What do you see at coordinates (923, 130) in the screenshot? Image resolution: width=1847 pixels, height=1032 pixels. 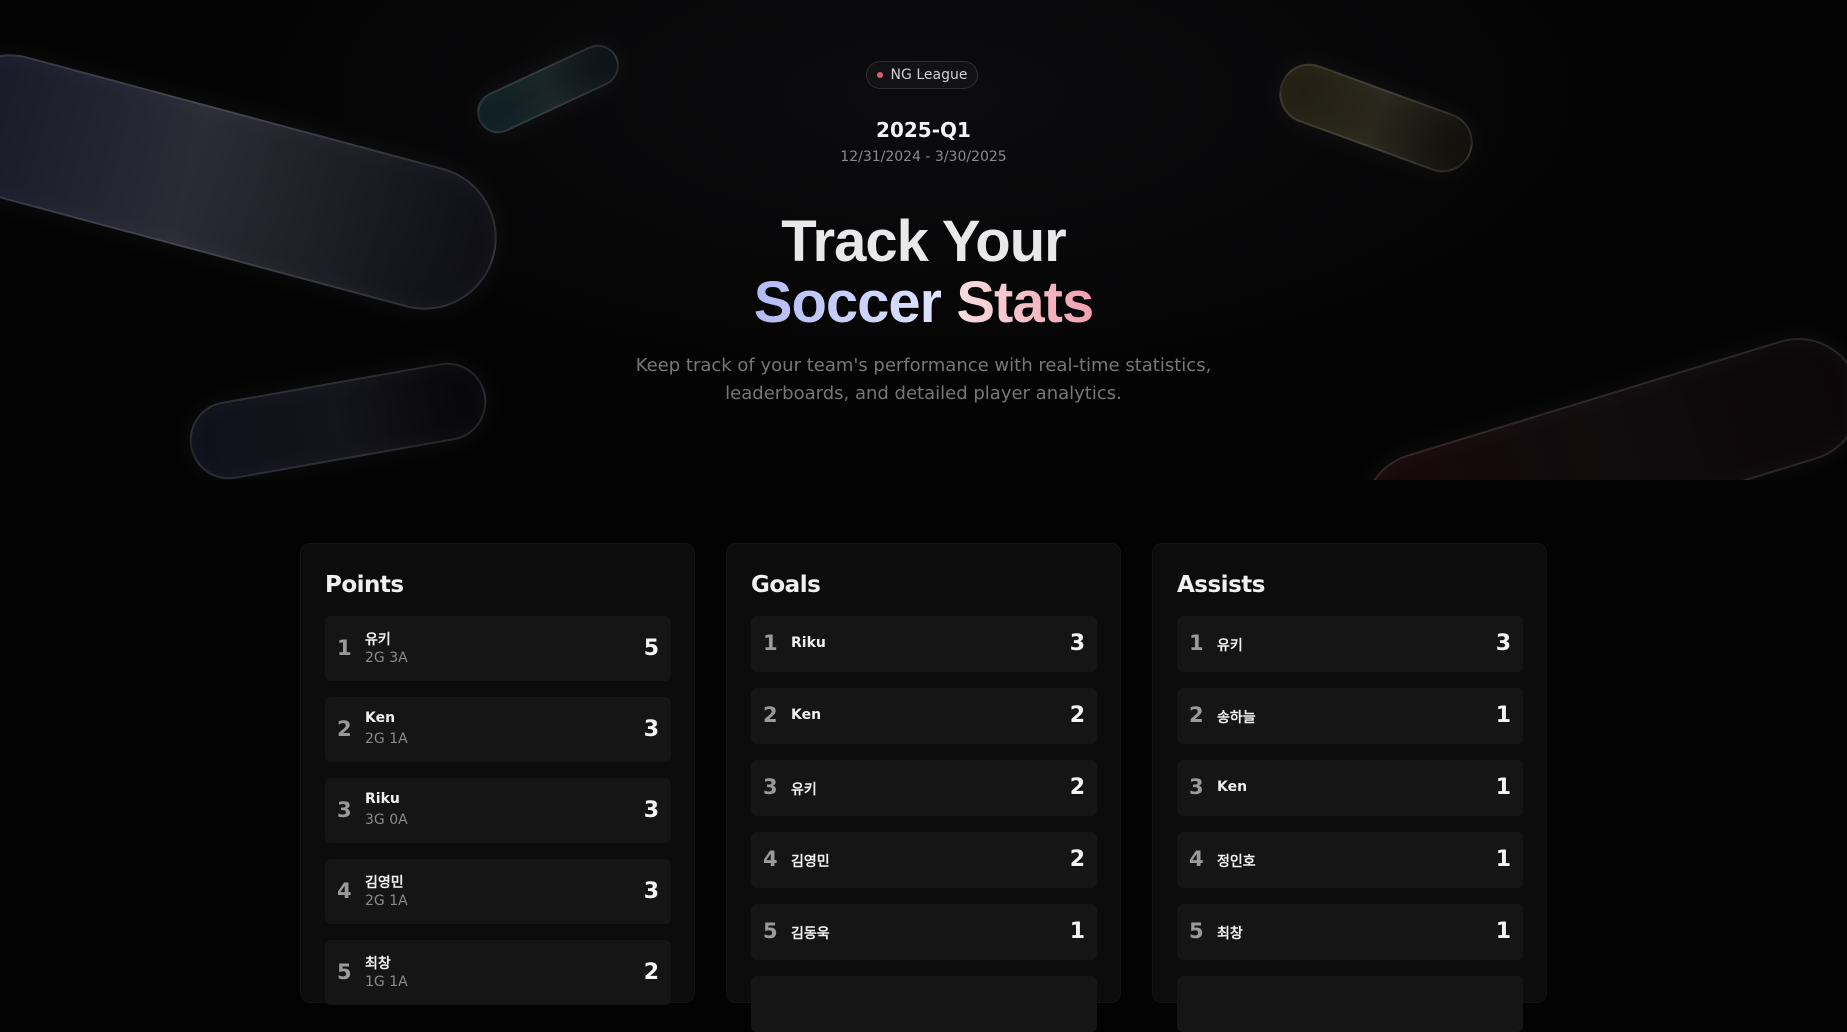 I see `season-label: 2025-Q1` at bounding box center [923, 130].